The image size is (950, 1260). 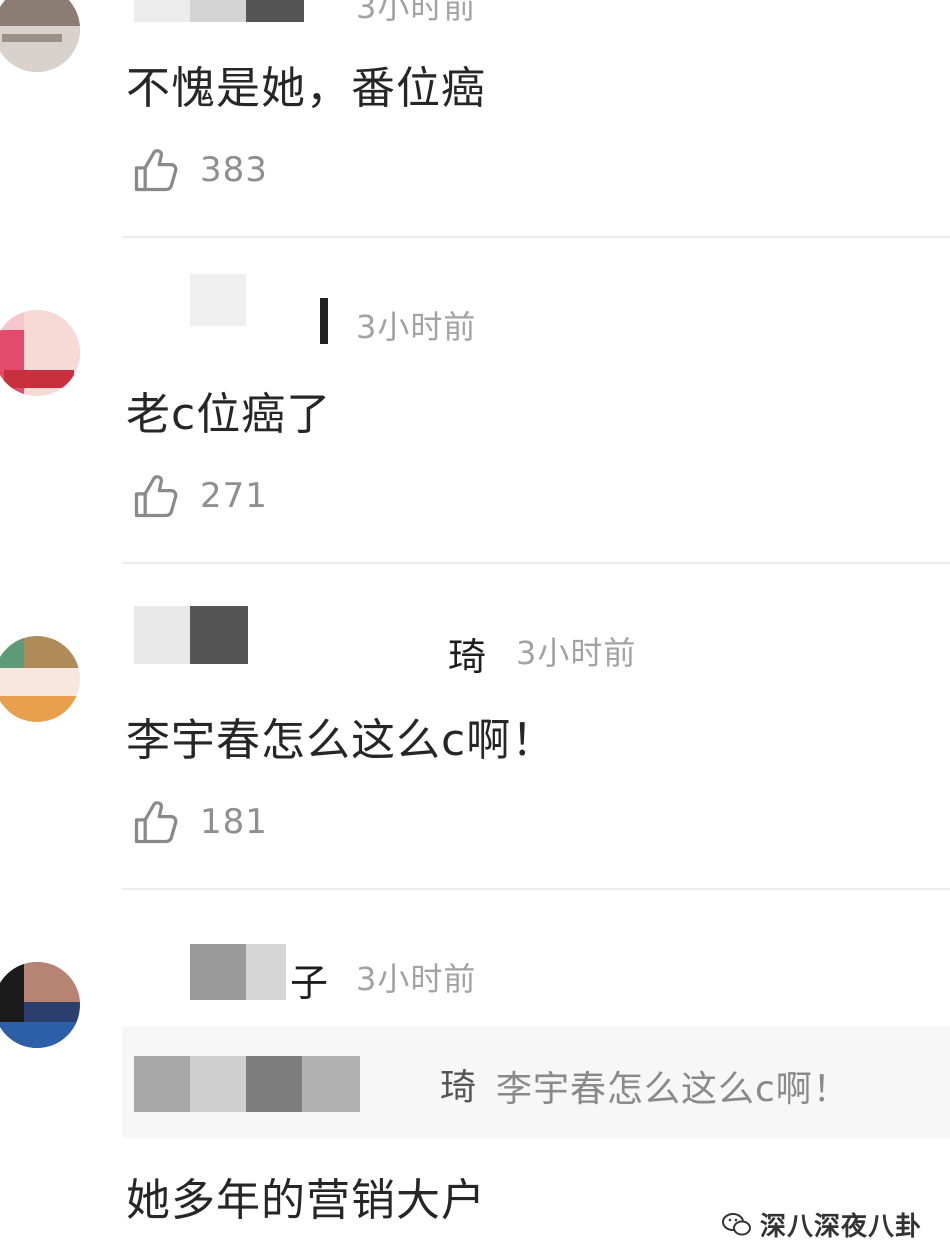 I want to click on quoted-comment-text: 李宇春怎么这么c啊！, so click(x=673, y=1089).